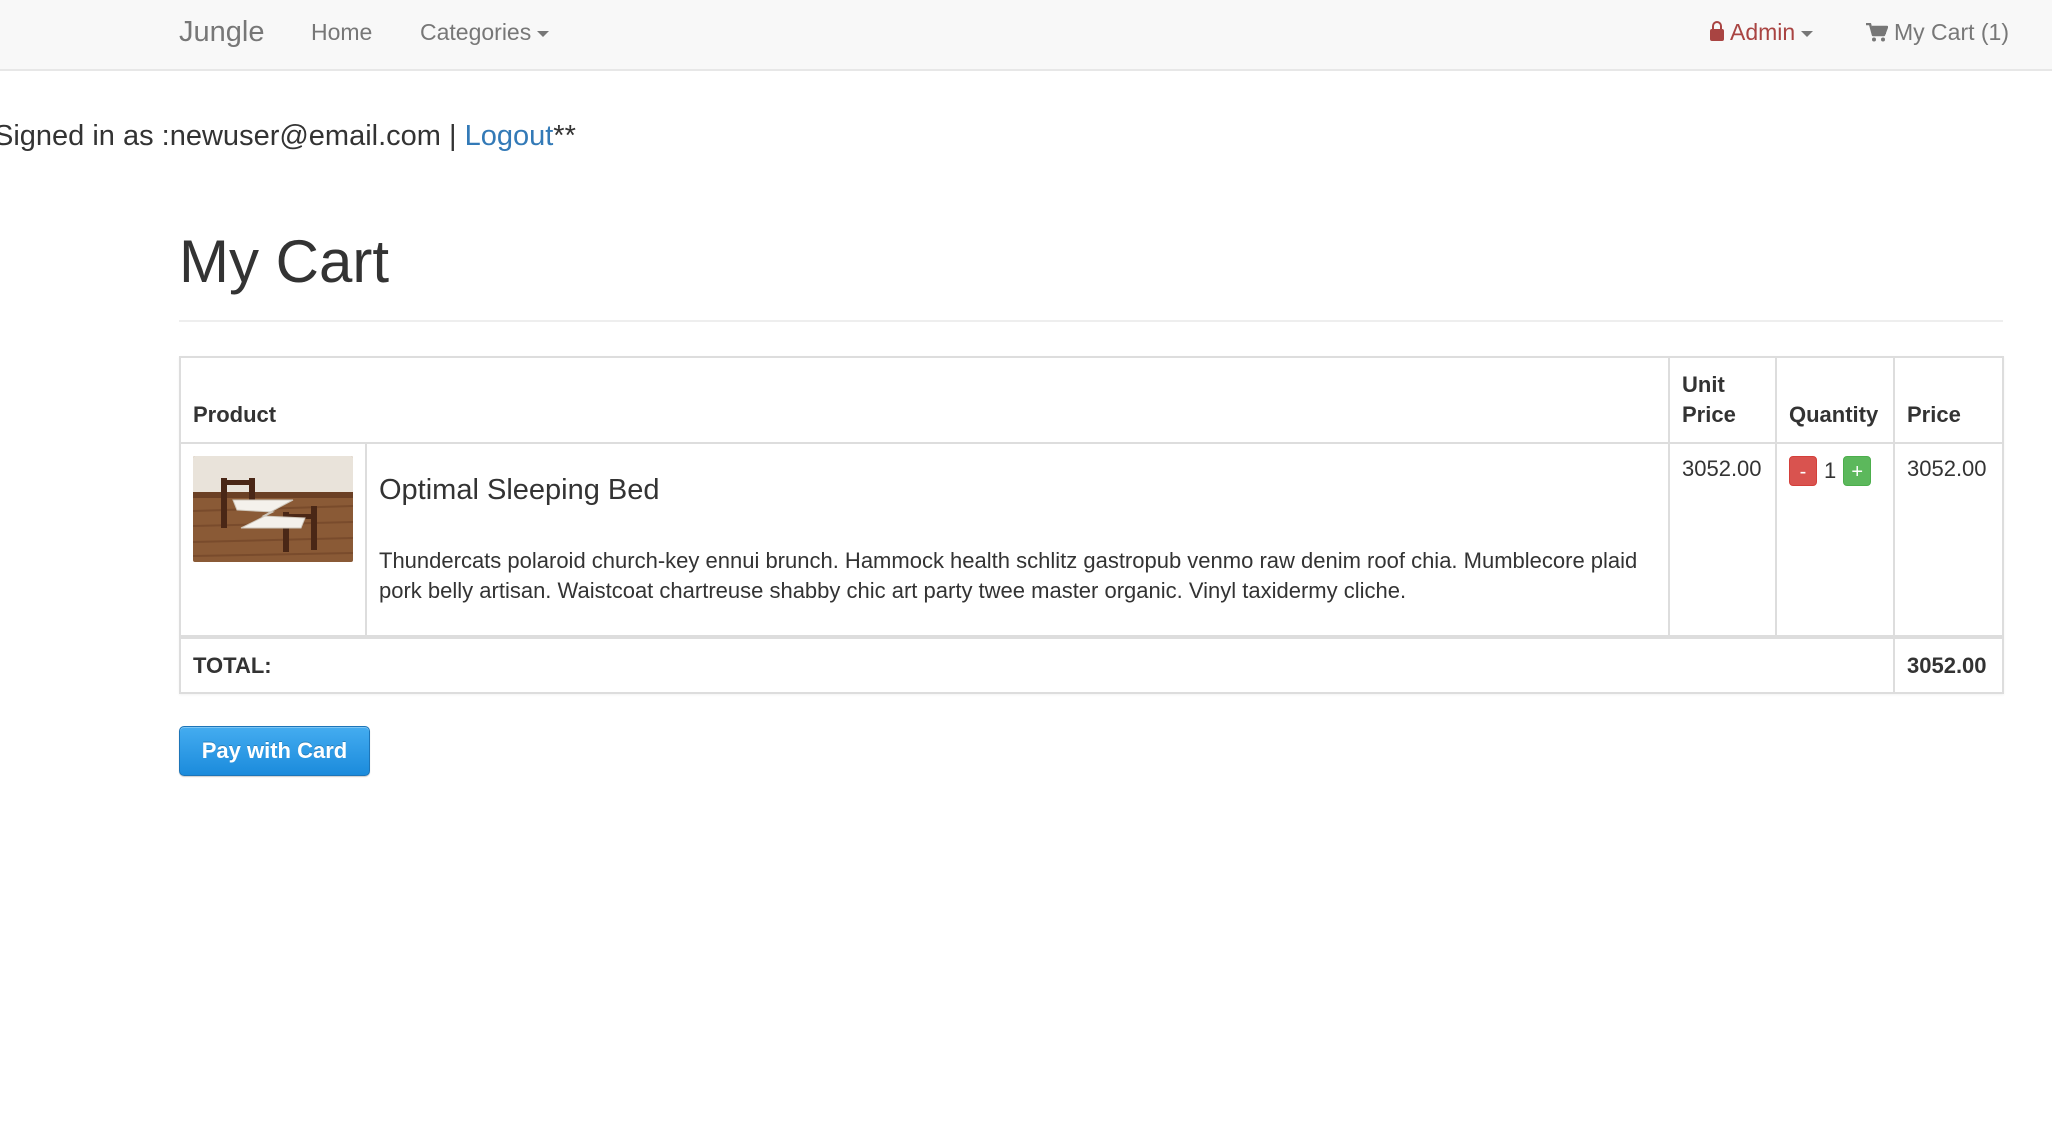 The width and height of the screenshot is (2052, 1140). Describe the element at coordinates (1026, 35) in the screenshot. I see `navbar: Jungle Home Categories Admin My Cart (1)` at that location.